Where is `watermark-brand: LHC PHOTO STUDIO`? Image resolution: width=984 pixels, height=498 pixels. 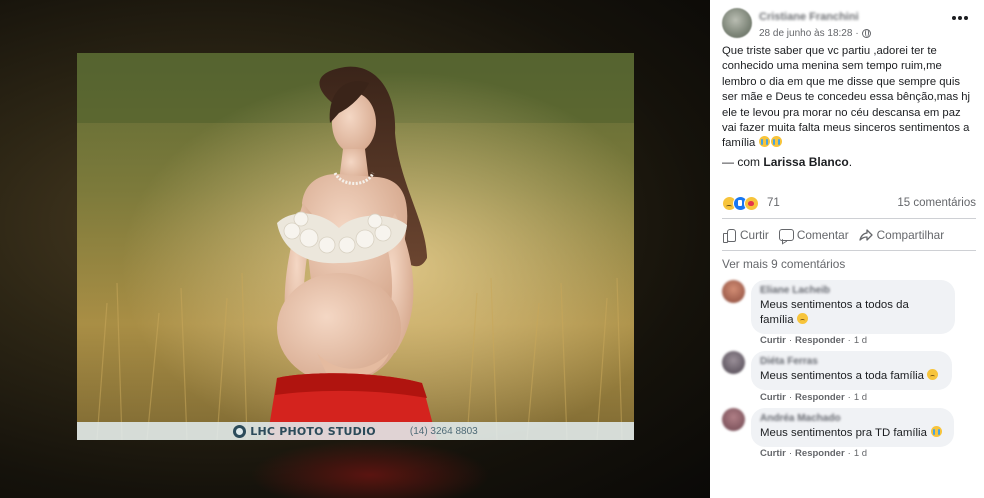
watermark-brand: LHC PHOTO STUDIO is located at coordinates (313, 431).